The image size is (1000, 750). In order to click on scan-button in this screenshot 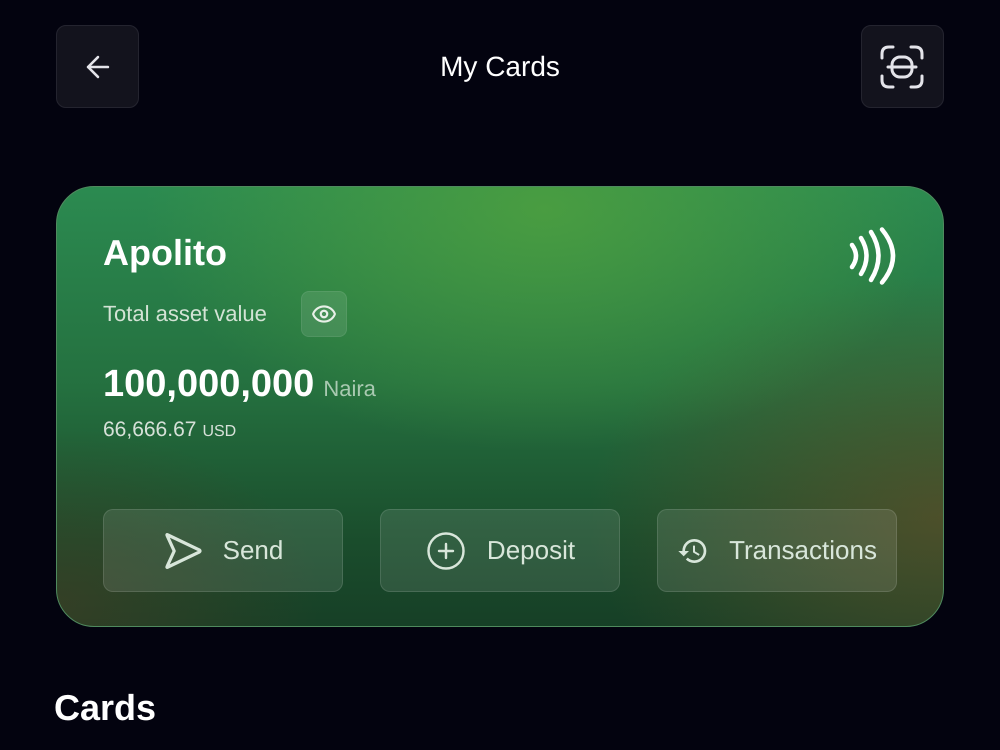, I will do `click(902, 66)`.